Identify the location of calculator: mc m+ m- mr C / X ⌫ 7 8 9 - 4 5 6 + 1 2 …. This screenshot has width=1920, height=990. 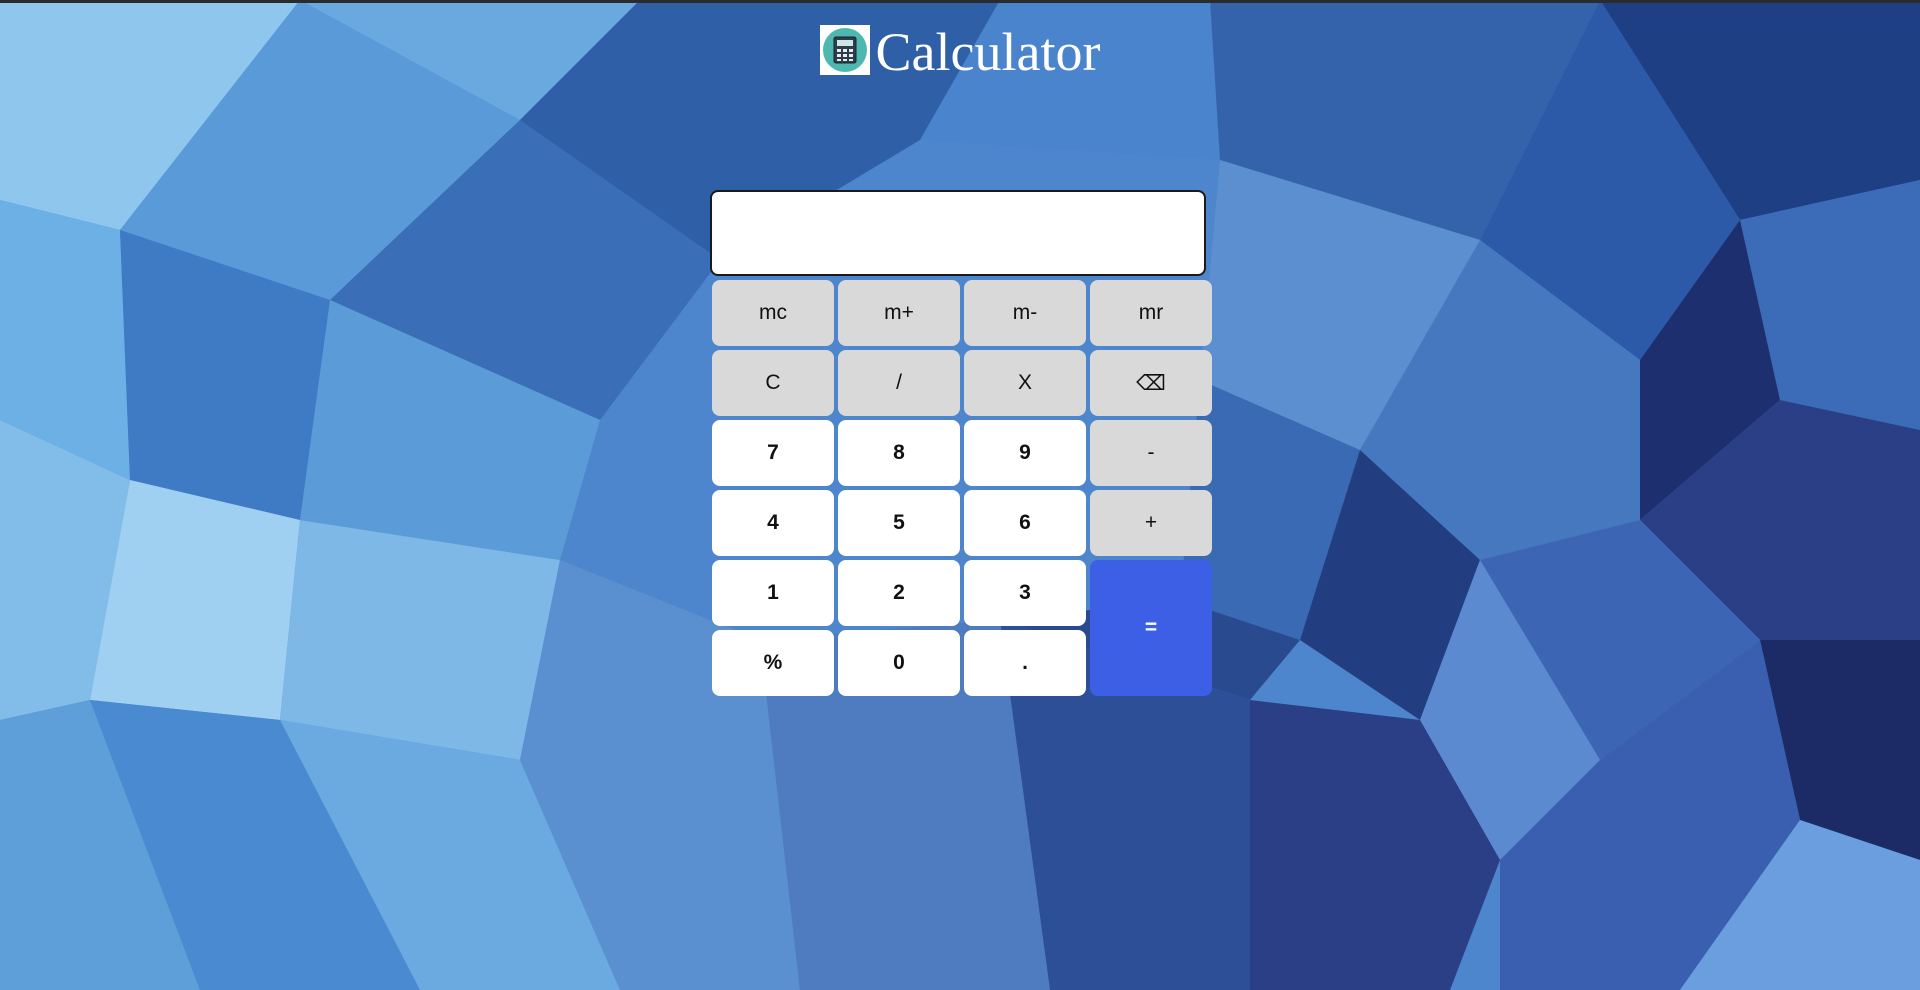
(961, 443).